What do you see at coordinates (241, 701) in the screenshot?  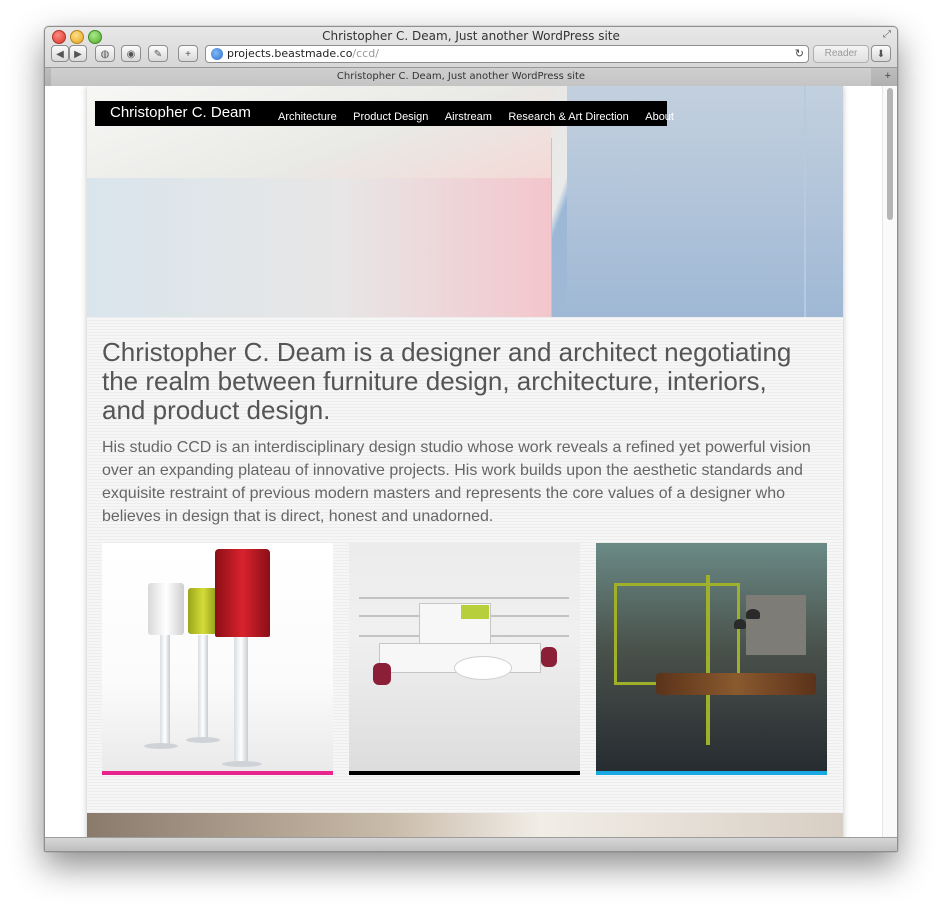 I see `red-lamp-stem` at bounding box center [241, 701].